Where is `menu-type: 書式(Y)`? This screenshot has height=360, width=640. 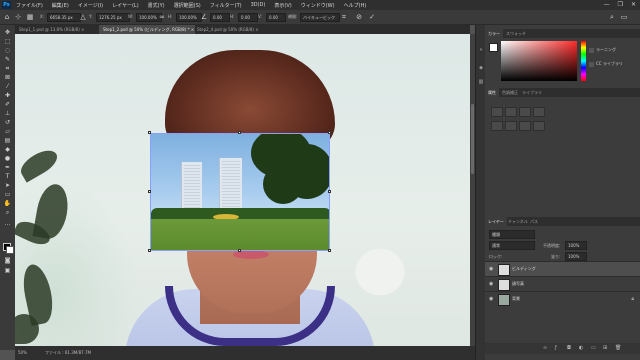
menu-type: 書式(Y) is located at coordinates (156, 5).